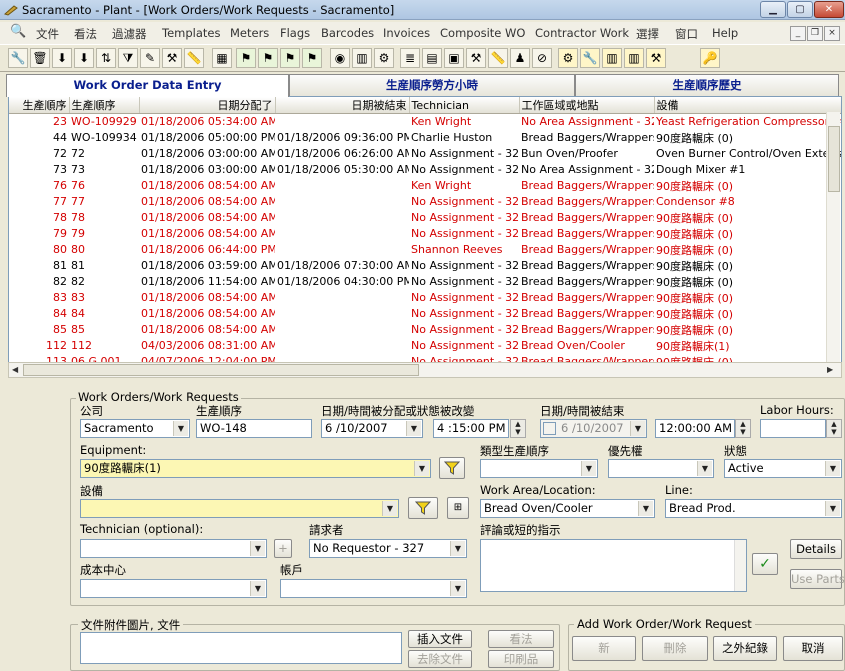 The width and height of the screenshot is (845, 671). Describe the element at coordinates (675, 648) in the screenshot. I see `delete-button: 刪除` at that location.